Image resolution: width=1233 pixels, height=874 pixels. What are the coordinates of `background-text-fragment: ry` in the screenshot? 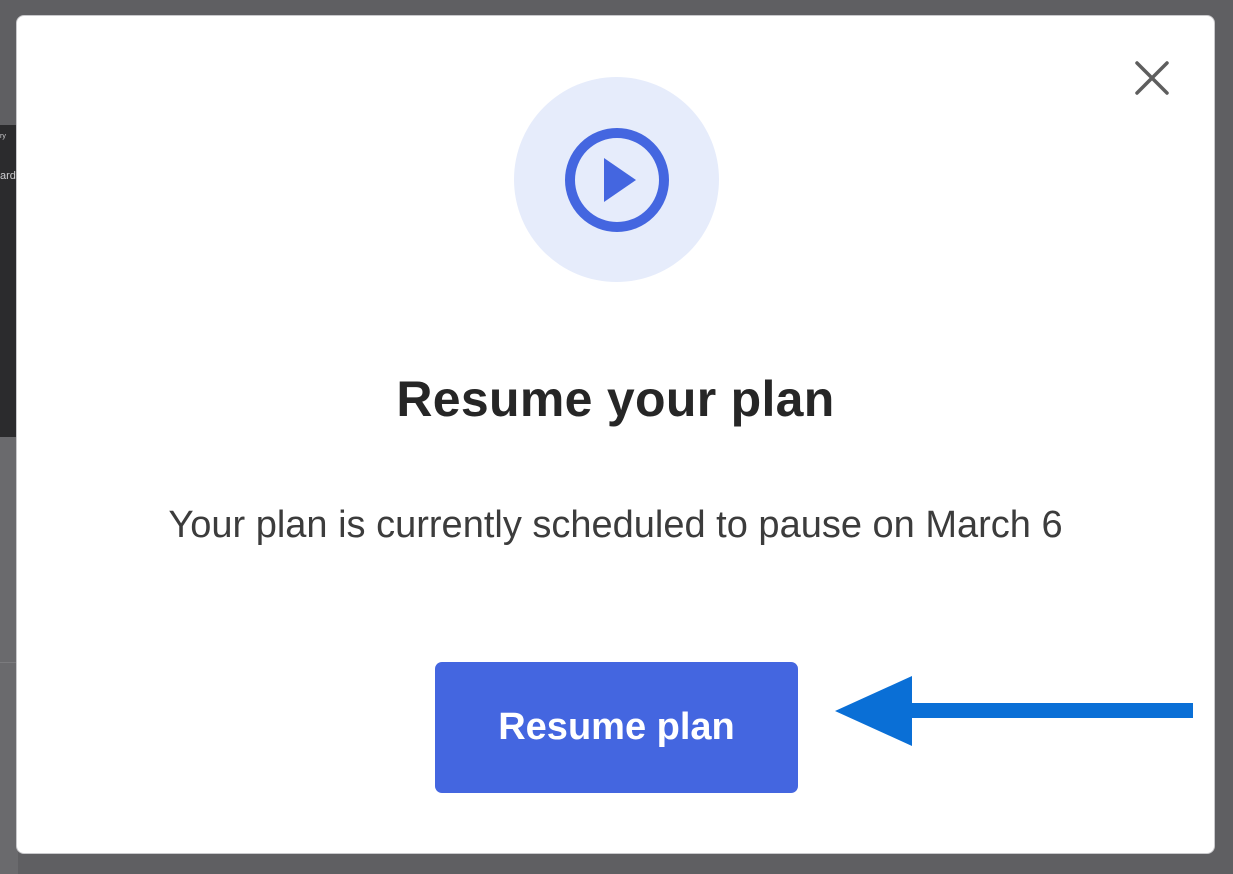 It's located at (3, 136).